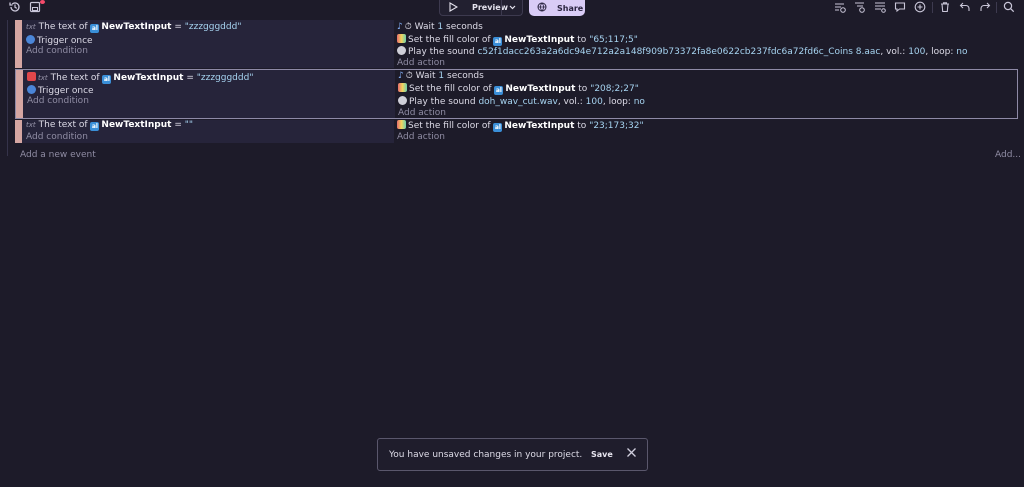  I want to click on preview-label: Preview, so click(490, 7).